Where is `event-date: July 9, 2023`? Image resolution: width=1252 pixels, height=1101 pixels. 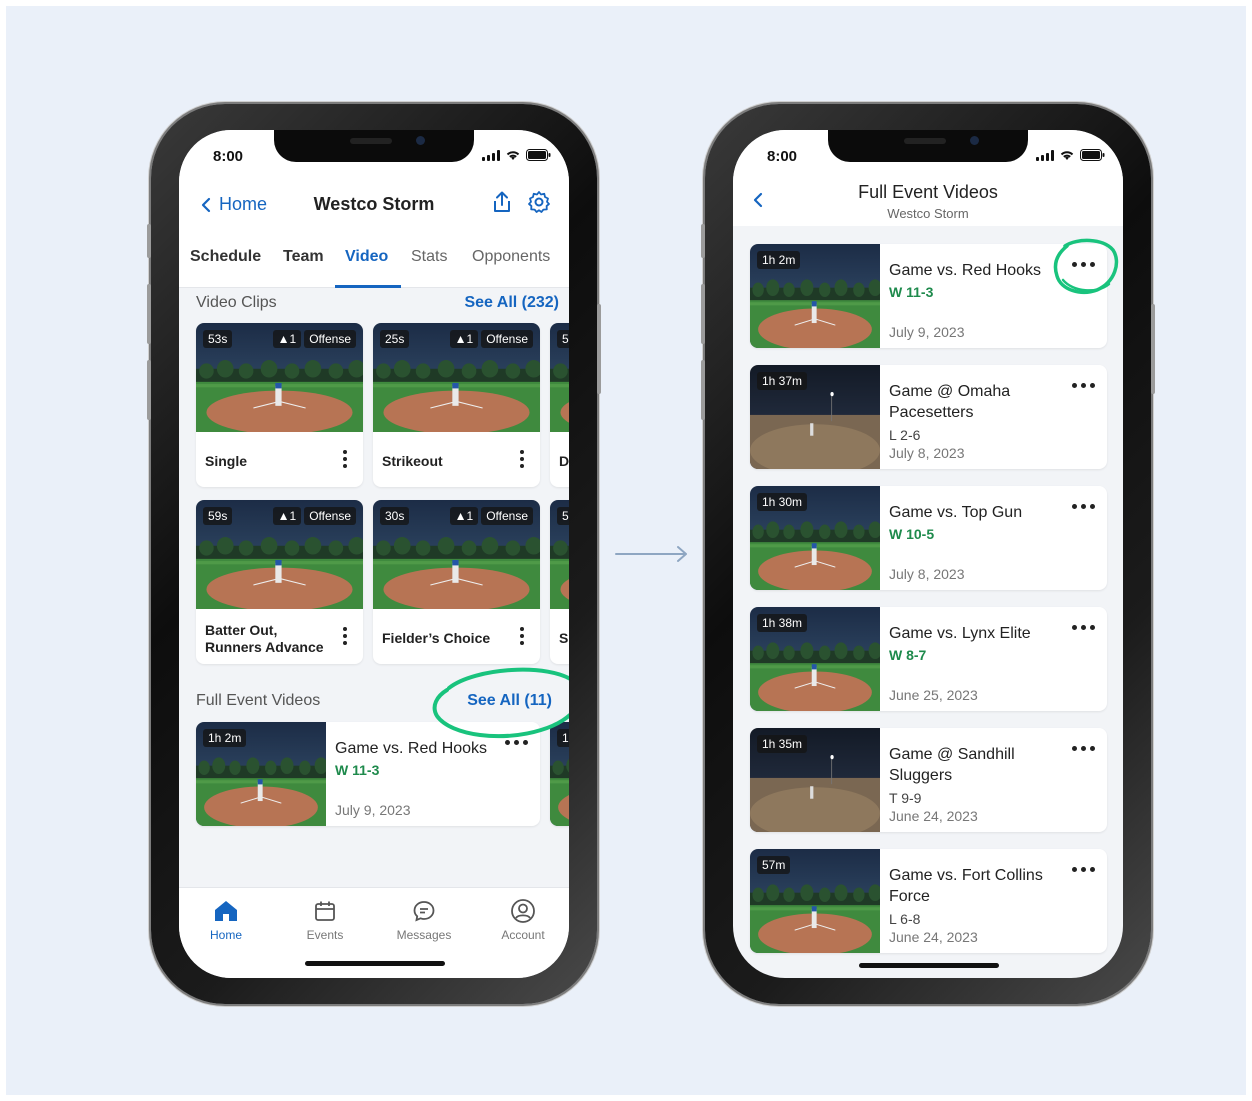
event-date: July 9, 2023 is located at coordinates (373, 810).